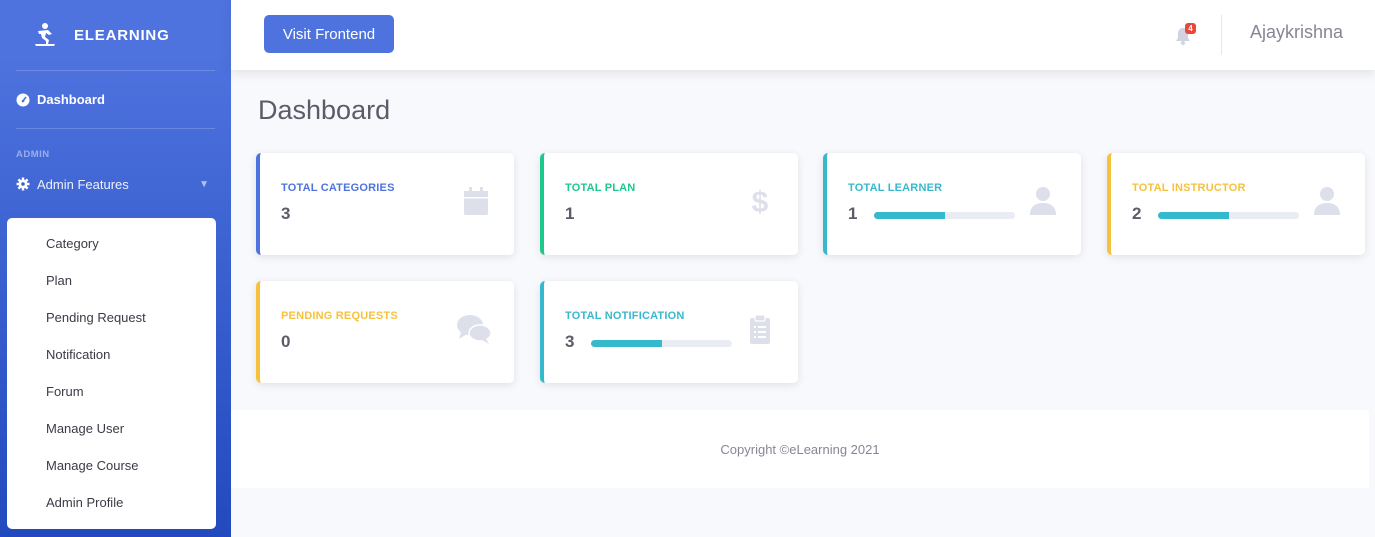 The width and height of the screenshot is (1375, 537). What do you see at coordinates (111, 465) in the screenshot?
I see `submenu-item-manage-course: Manage Course` at bounding box center [111, 465].